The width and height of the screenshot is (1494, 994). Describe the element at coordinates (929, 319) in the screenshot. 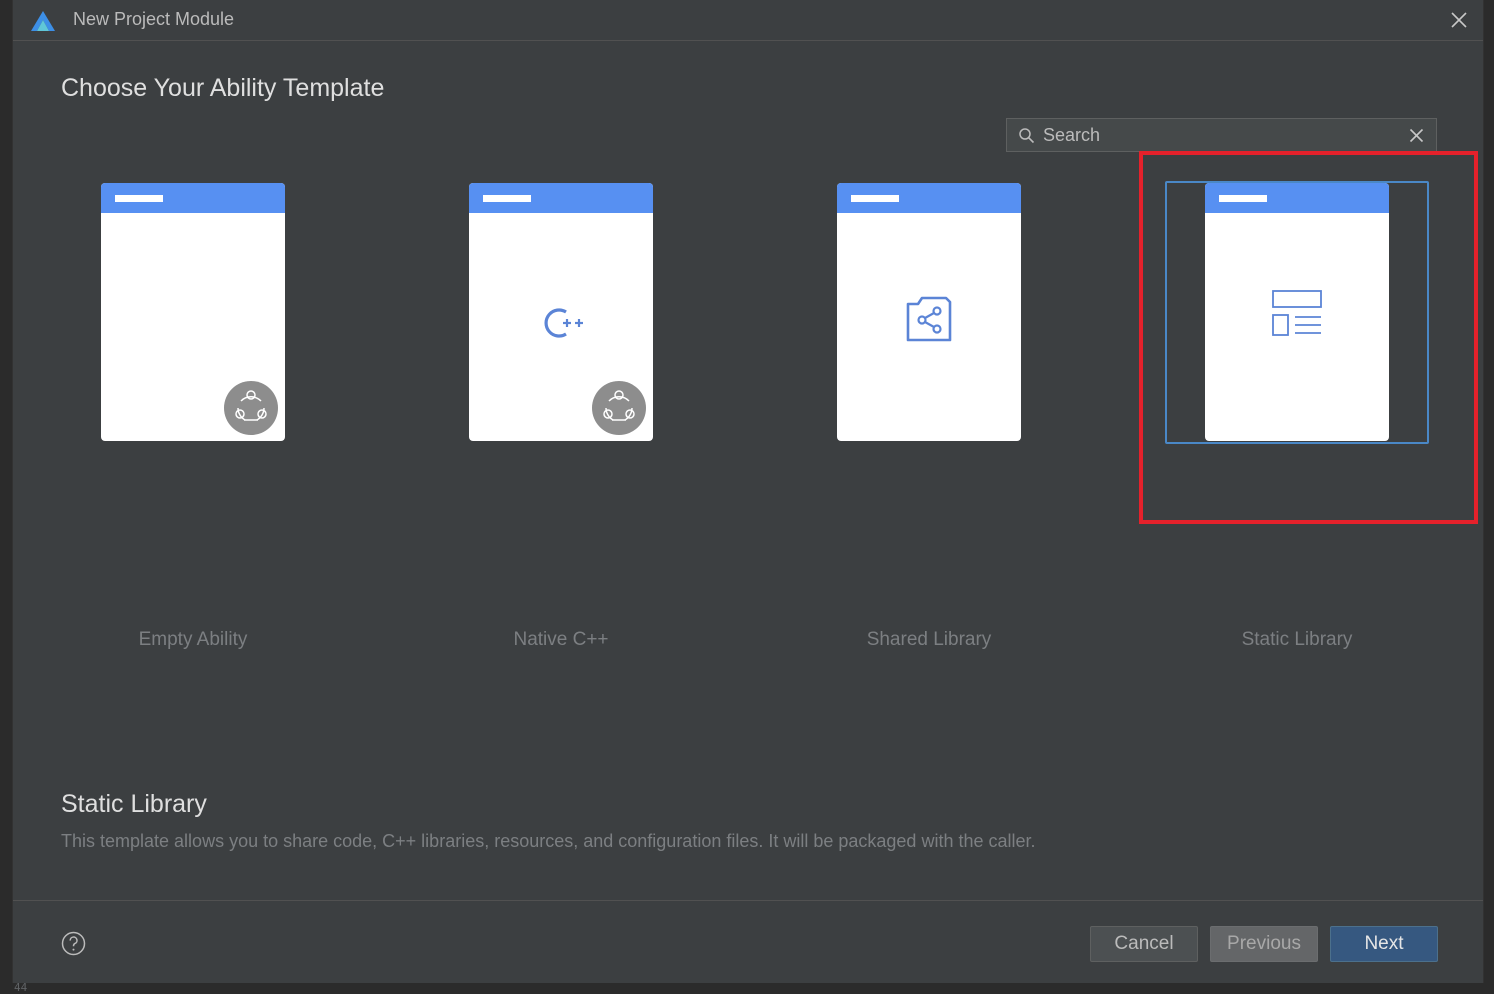

I see `shared-library-icon` at that location.